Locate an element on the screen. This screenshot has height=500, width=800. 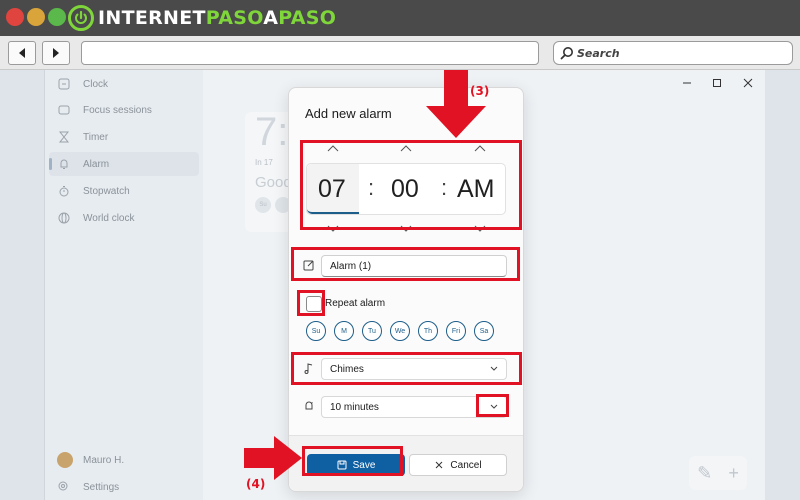
profile-button: Mauro H. is located at coordinates (90, 460).